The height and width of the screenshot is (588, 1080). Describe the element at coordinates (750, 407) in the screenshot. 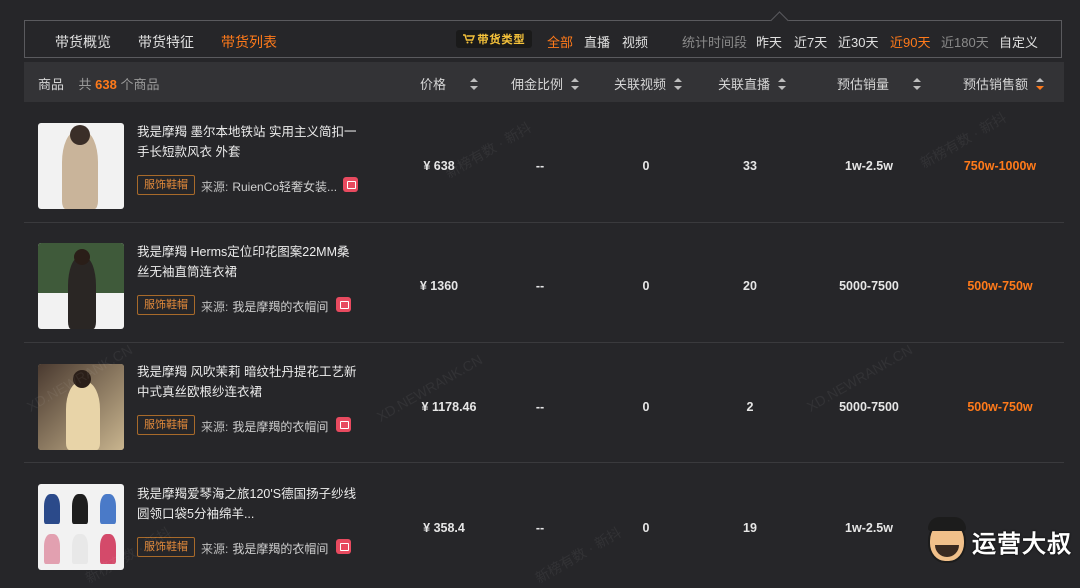

I see `related-lives: 2` at that location.